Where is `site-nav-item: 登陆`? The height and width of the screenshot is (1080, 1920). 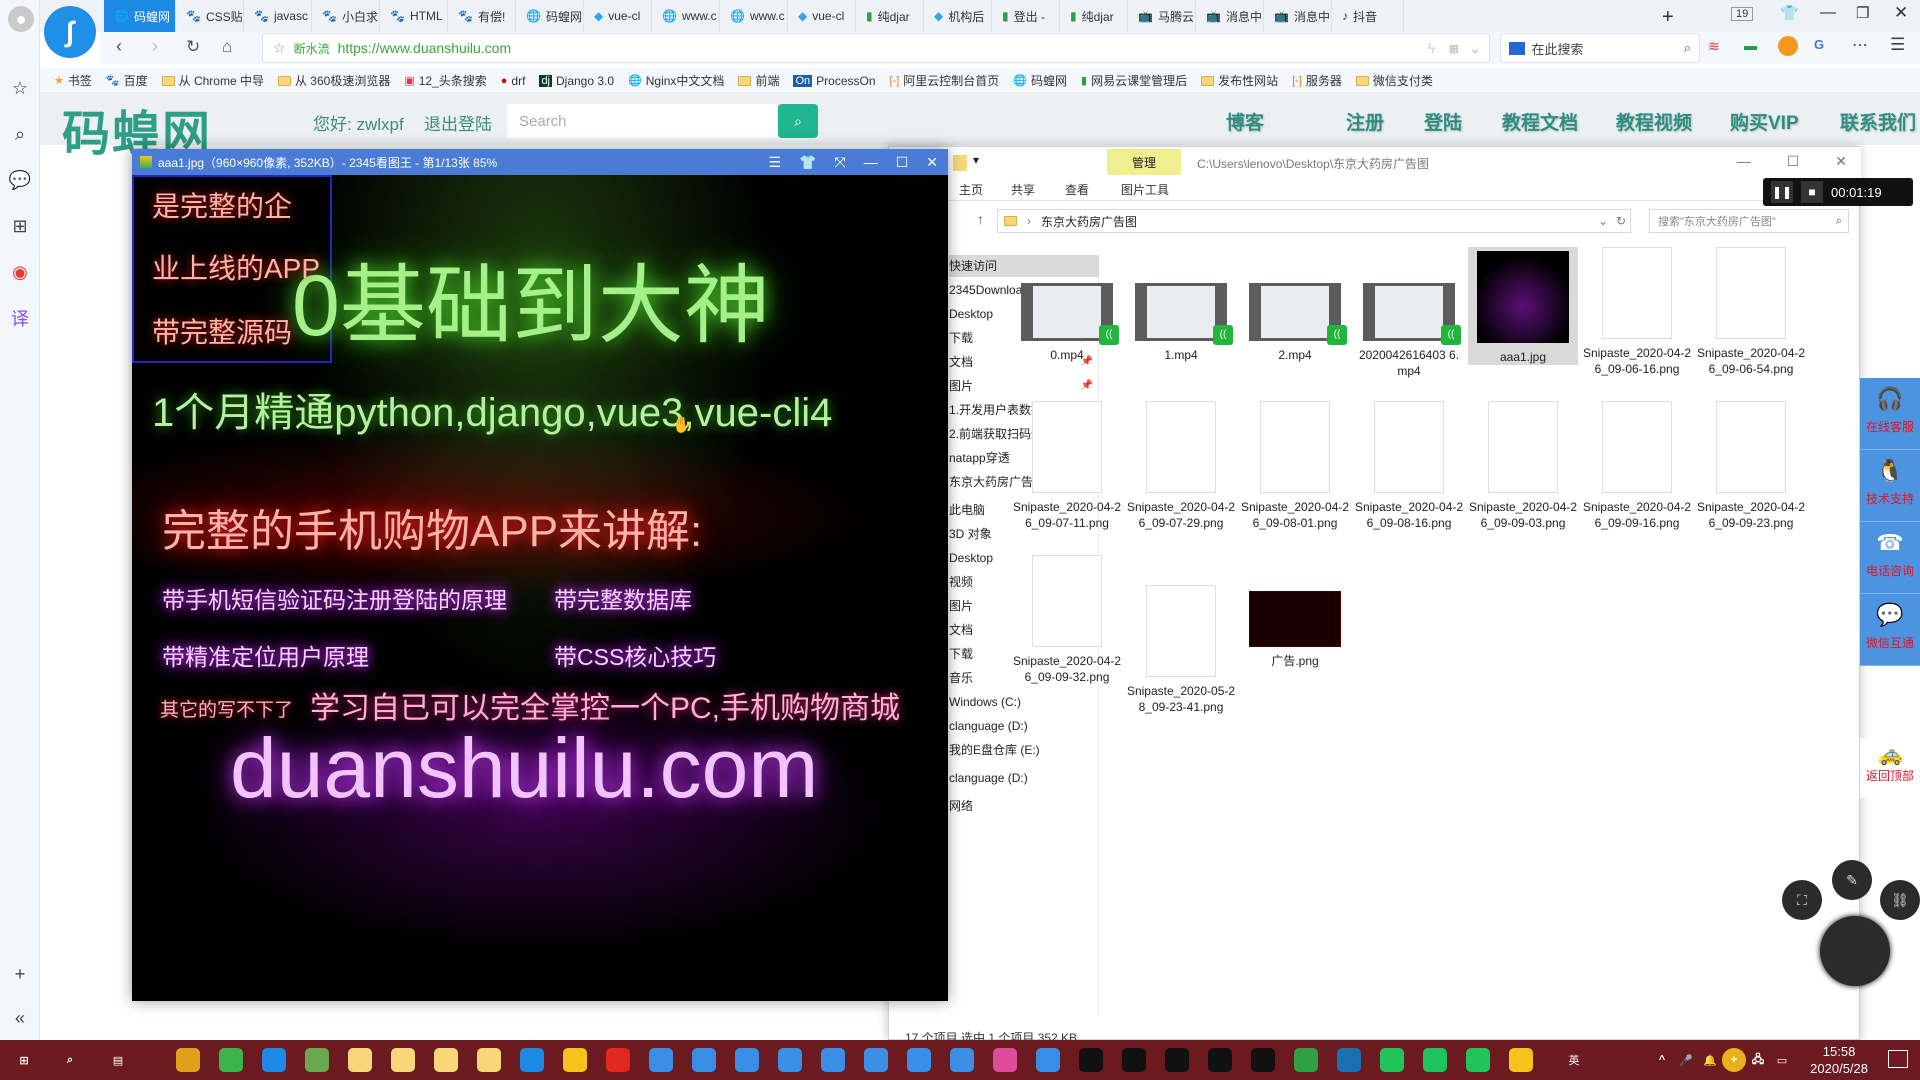 site-nav-item: 登陆 is located at coordinates (1443, 121).